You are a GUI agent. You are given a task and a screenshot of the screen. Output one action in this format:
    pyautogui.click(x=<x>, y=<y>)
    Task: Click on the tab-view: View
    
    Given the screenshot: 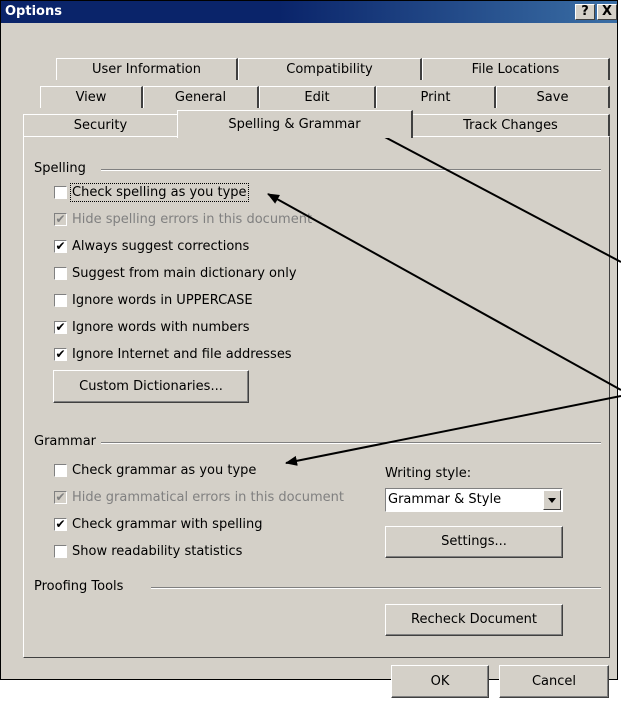 What is the action you would take?
    pyautogui.click(x=91, y=97)
    